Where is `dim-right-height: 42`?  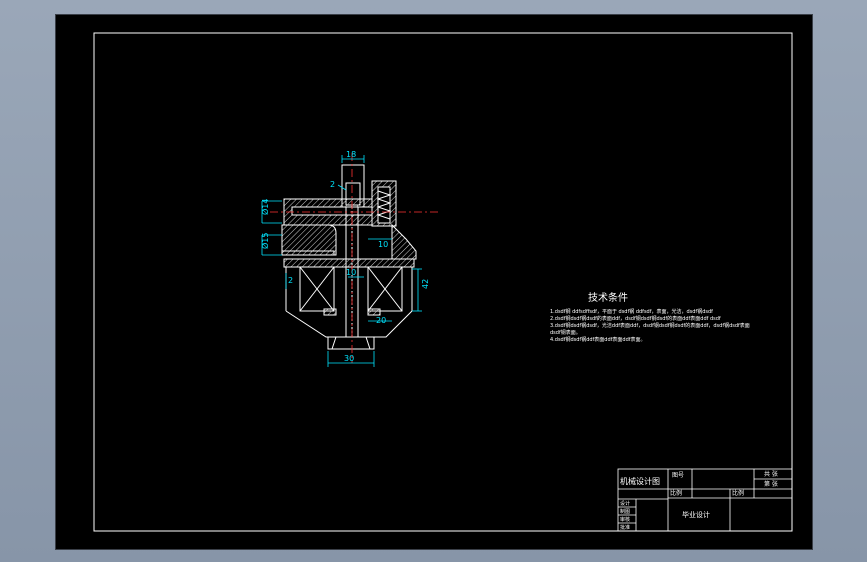
dim-right-height: 42 is located at coordinates (425, 284).